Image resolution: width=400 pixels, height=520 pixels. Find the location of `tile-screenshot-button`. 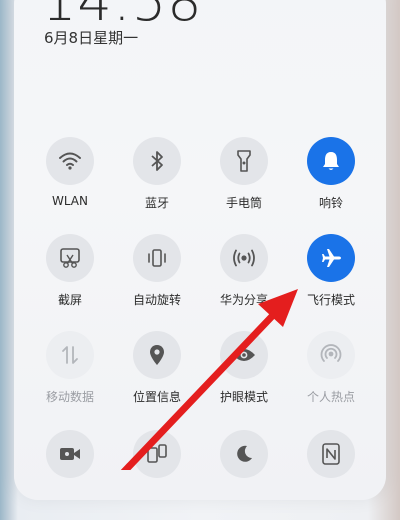

tile-screenshot-button is located at coordinates (70, 258).